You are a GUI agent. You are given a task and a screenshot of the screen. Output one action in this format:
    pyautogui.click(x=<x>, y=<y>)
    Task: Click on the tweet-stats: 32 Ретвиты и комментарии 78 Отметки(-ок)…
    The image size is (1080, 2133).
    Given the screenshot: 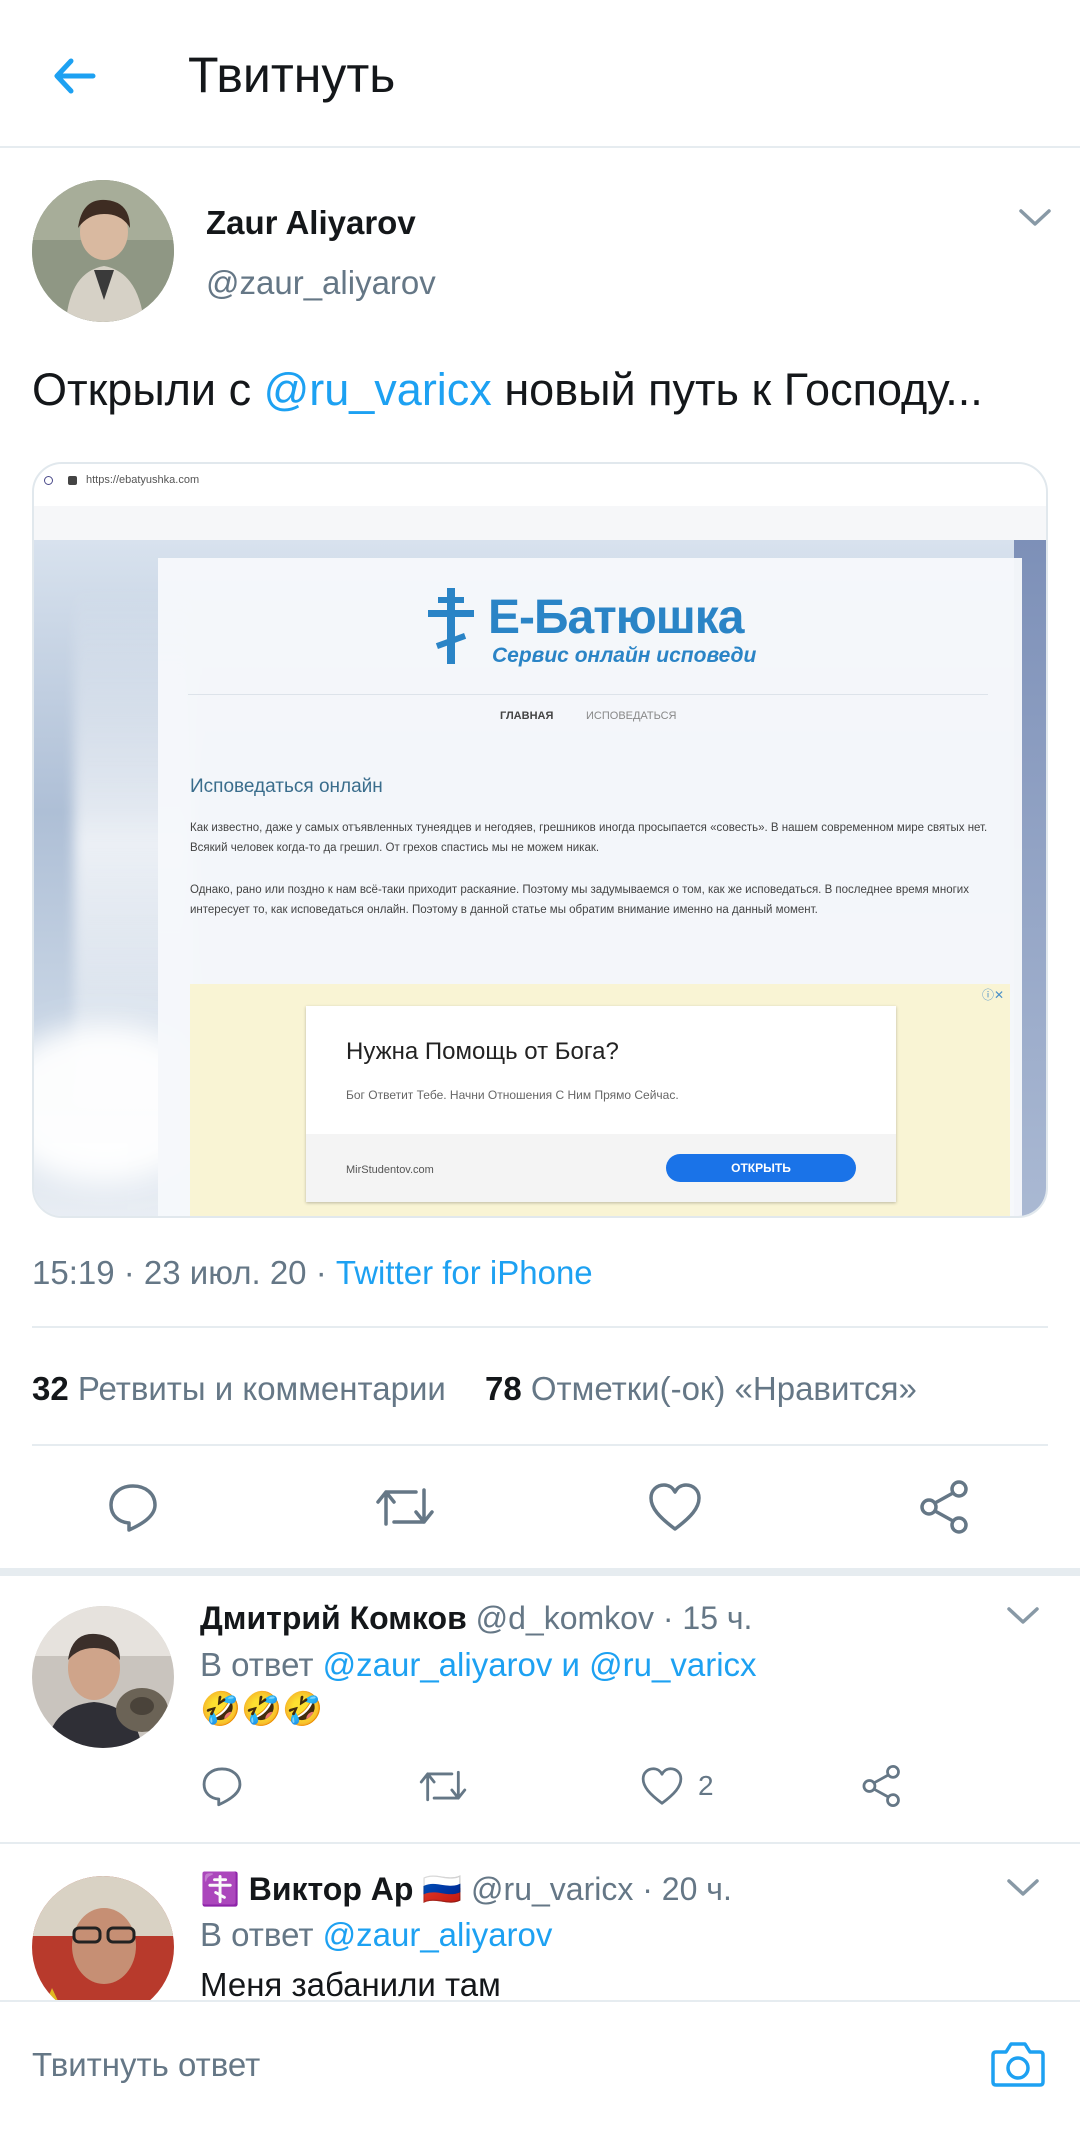 What is the action you would take?
    pyautogui.click(x=474, y=1389)
    